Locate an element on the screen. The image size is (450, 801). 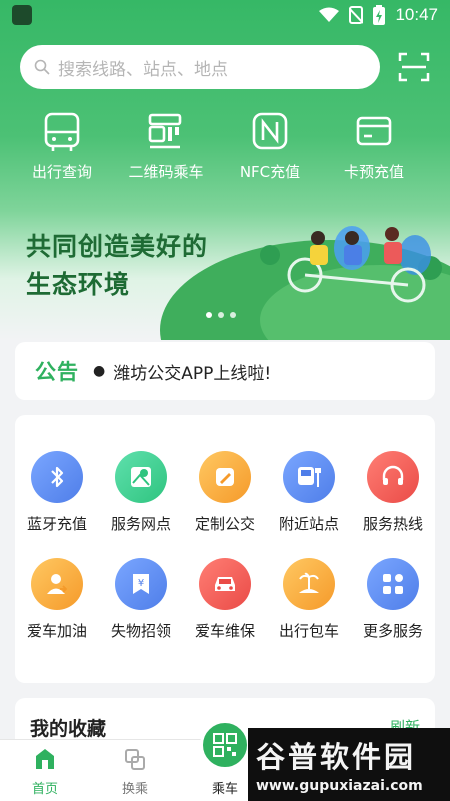
battery-charging-icon is located at coordinates (379, 15).